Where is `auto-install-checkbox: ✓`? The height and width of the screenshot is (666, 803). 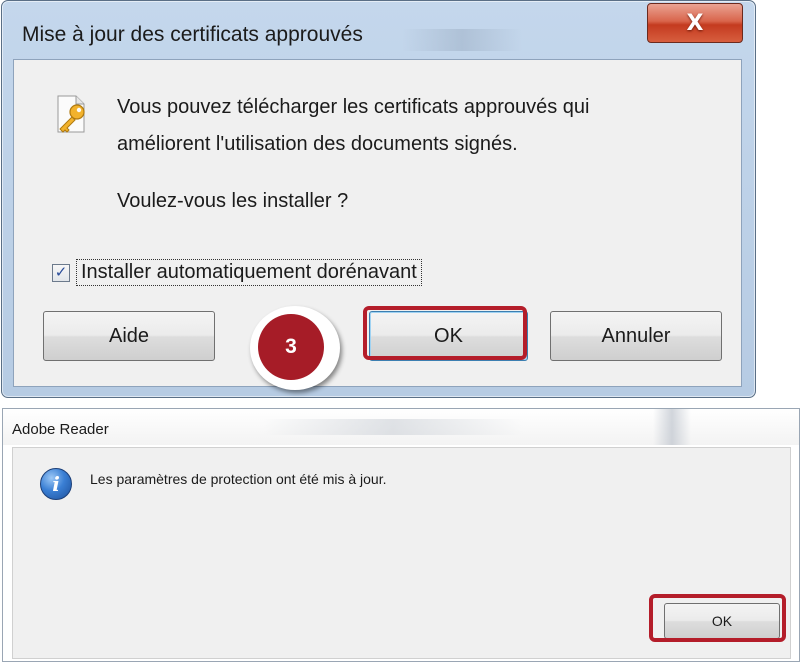
auto-install-checkbox: ✓ is located at coordinates (61, 272).